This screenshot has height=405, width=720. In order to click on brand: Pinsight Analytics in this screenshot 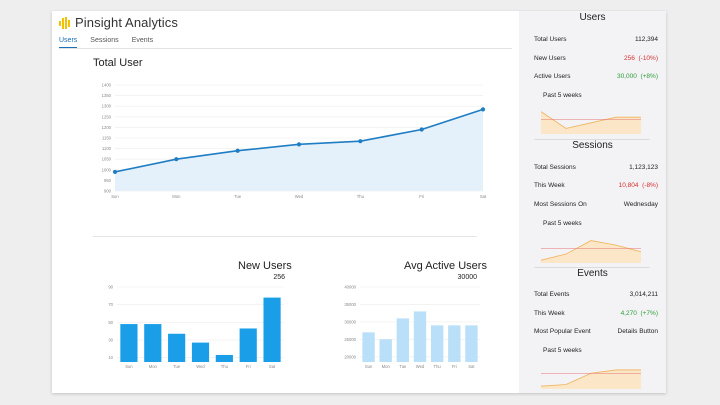, I will do `click(118, 22)`.